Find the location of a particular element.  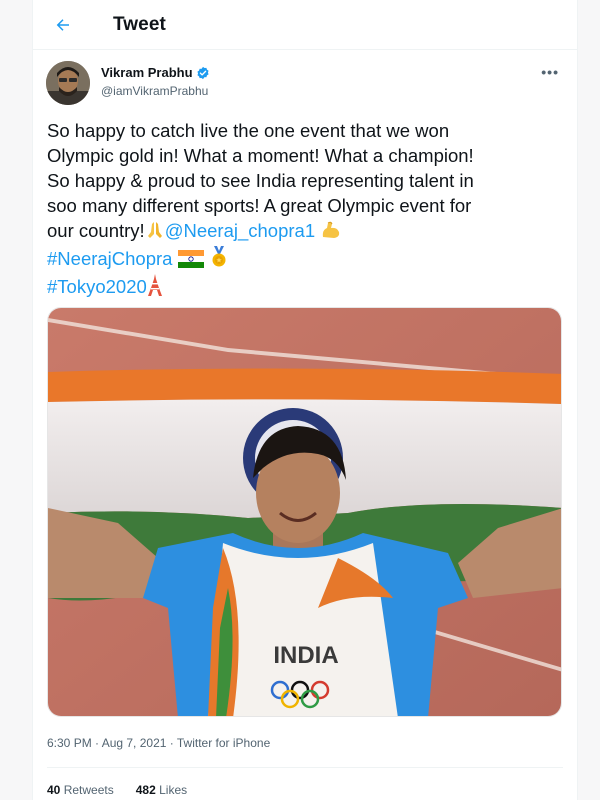

page-title: Tweet is located at coordinates (139, 24).